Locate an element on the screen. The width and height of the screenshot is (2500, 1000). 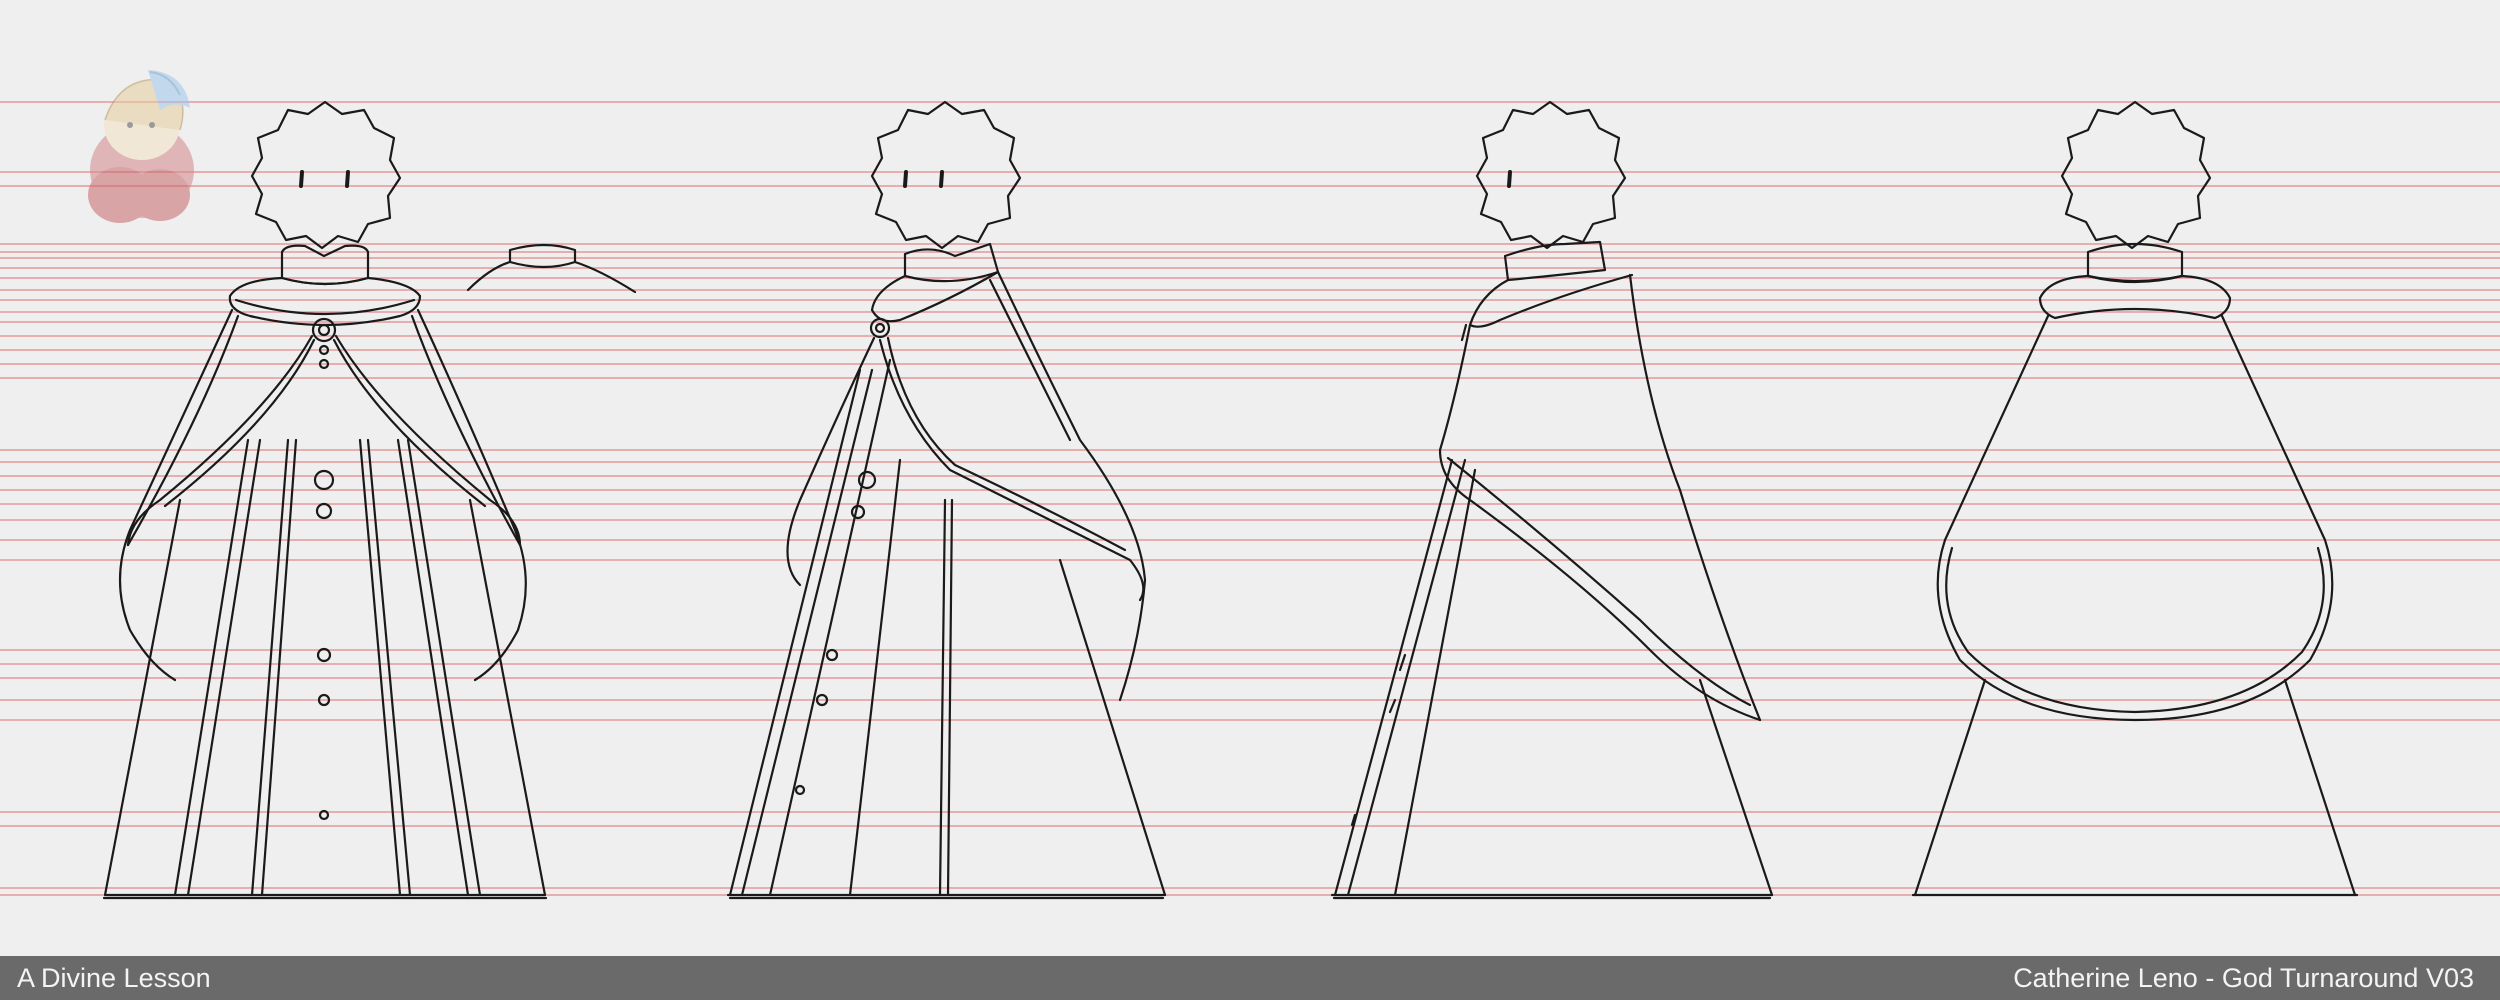
back-view is located at coordinates (2135, 498).